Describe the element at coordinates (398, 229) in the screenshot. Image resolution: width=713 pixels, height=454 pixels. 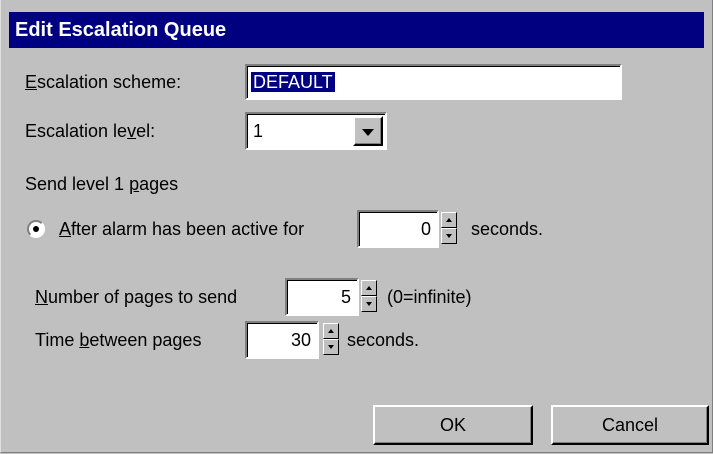
I see `after-alarm-seconds-input: 0` at that location.